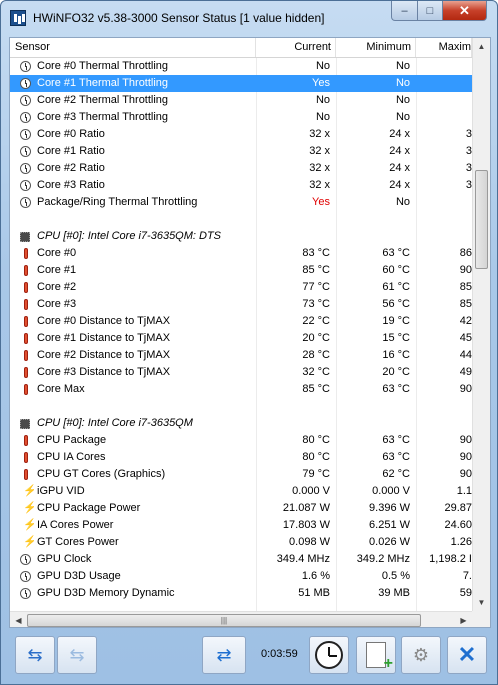 The height and width of the screenshot is (685, 498). I want to click on sensor-row: Core #0 Ratio 32 x 24 x 3, so click(241, 134).